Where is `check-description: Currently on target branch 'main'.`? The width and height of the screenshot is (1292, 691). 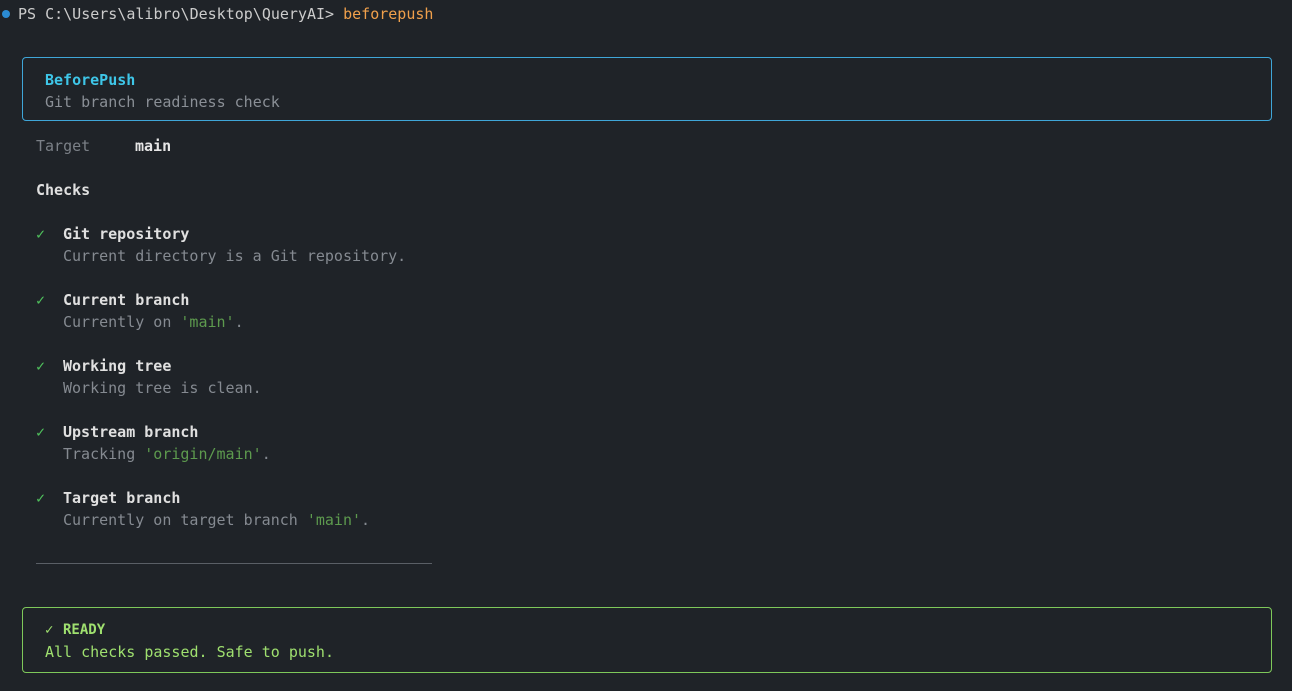 check-description: Currently on target branch 'main'. is located at coordinates (216, 520).